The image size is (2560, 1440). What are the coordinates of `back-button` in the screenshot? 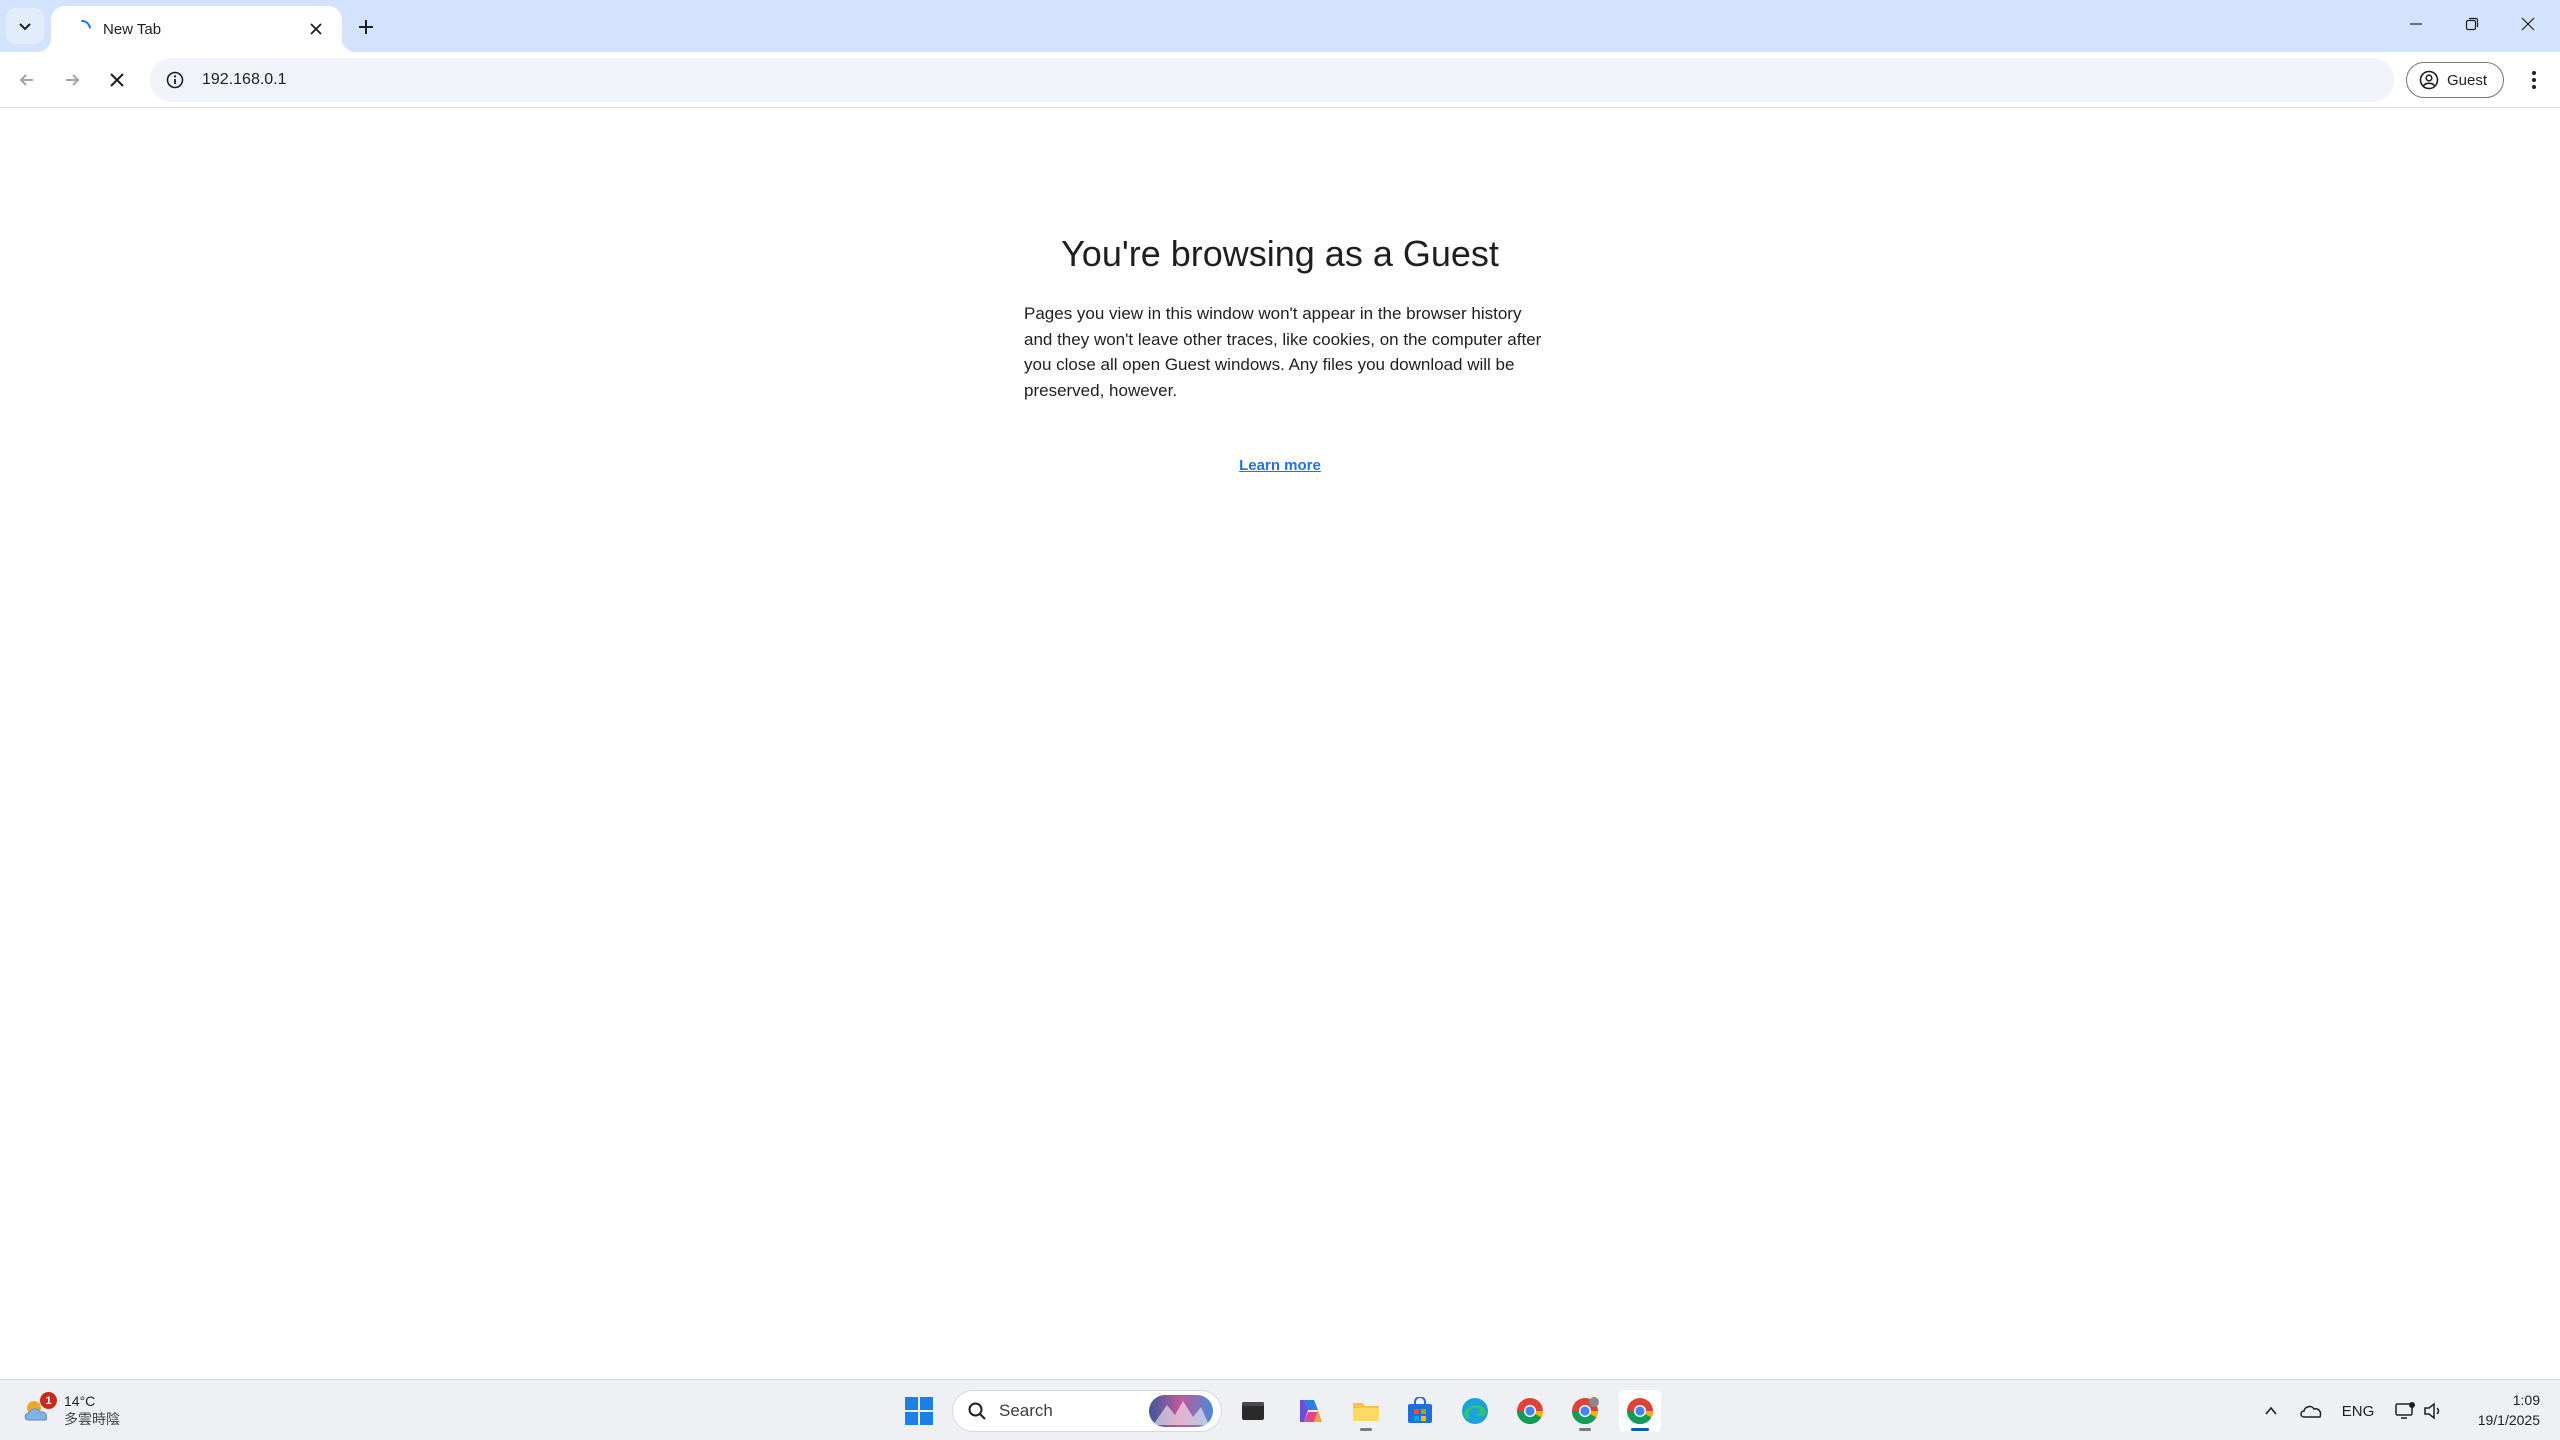 It's located at (27, 80).